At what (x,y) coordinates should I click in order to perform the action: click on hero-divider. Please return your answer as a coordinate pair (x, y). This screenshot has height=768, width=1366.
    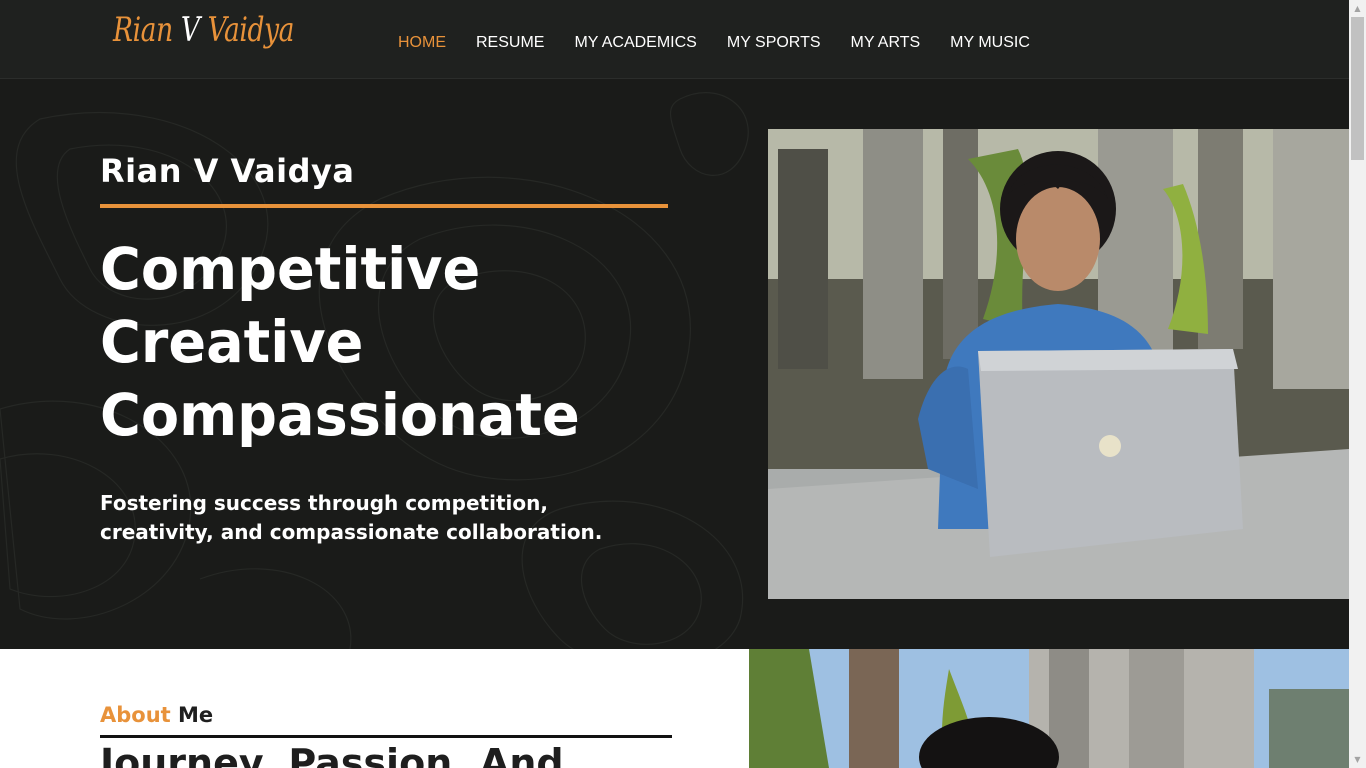
    Looking at the image, I should click on (384, 206).